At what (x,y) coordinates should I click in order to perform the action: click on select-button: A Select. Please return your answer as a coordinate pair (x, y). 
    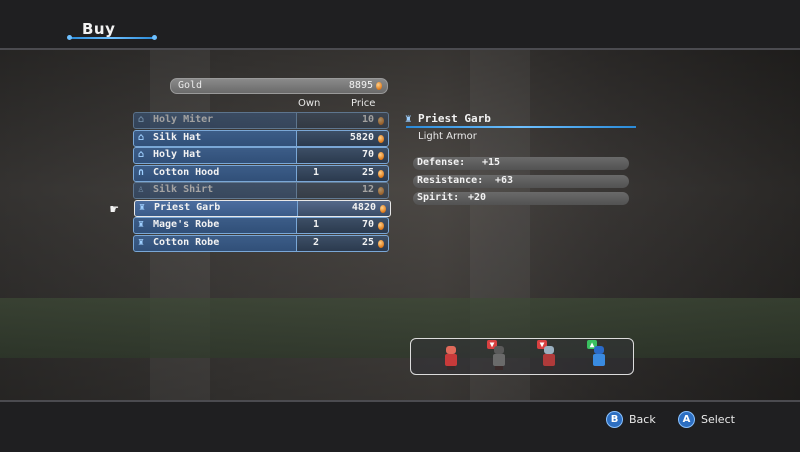
    Looking at the image, I should click on (706, 419).